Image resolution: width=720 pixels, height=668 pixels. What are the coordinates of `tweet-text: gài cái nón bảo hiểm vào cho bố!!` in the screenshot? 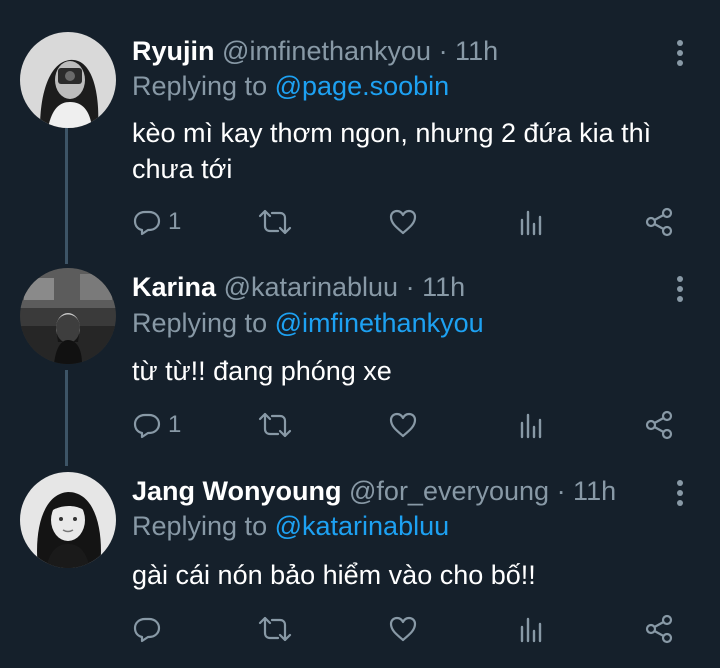 It's located at (334, 575).